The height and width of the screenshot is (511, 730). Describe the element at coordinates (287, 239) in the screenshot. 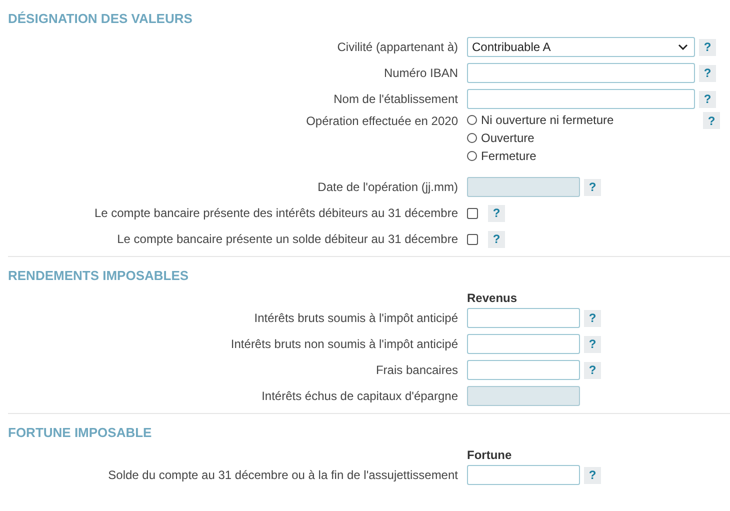

I see `field-label: Le compte bancaire présente un solde débiteur au 31 décembre` at that location.